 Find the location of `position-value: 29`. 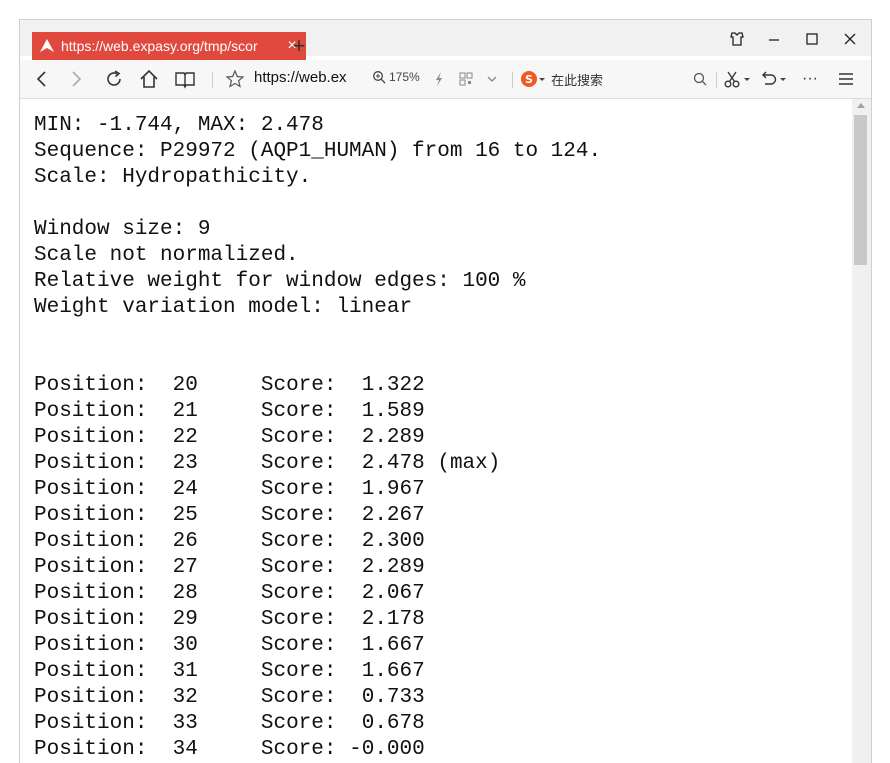

position-value: 29 is located at coordinates (185, 619).